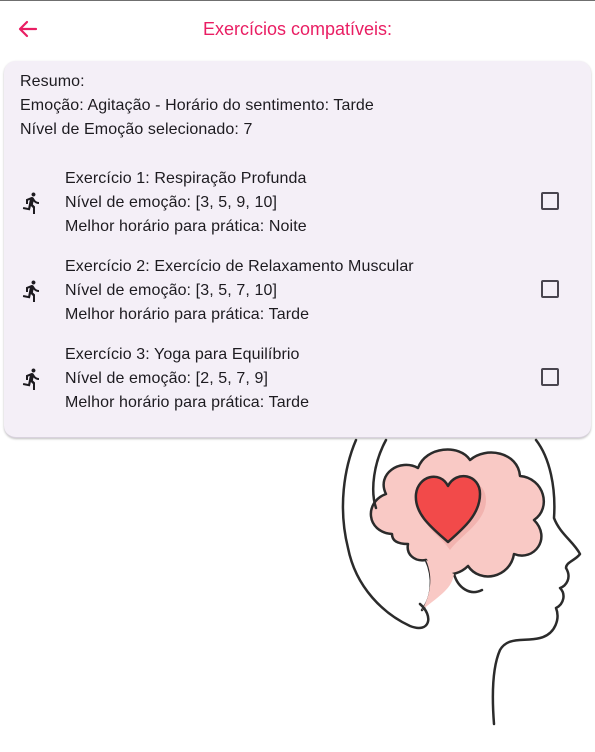 This screenshot has width=595, height=752. What do you see at coordinates (167, 378) in the screenshot?
I see `exercise-levels: Nível de emoção: [2, 5, 7, 9]` at bounding box center [167, 378].